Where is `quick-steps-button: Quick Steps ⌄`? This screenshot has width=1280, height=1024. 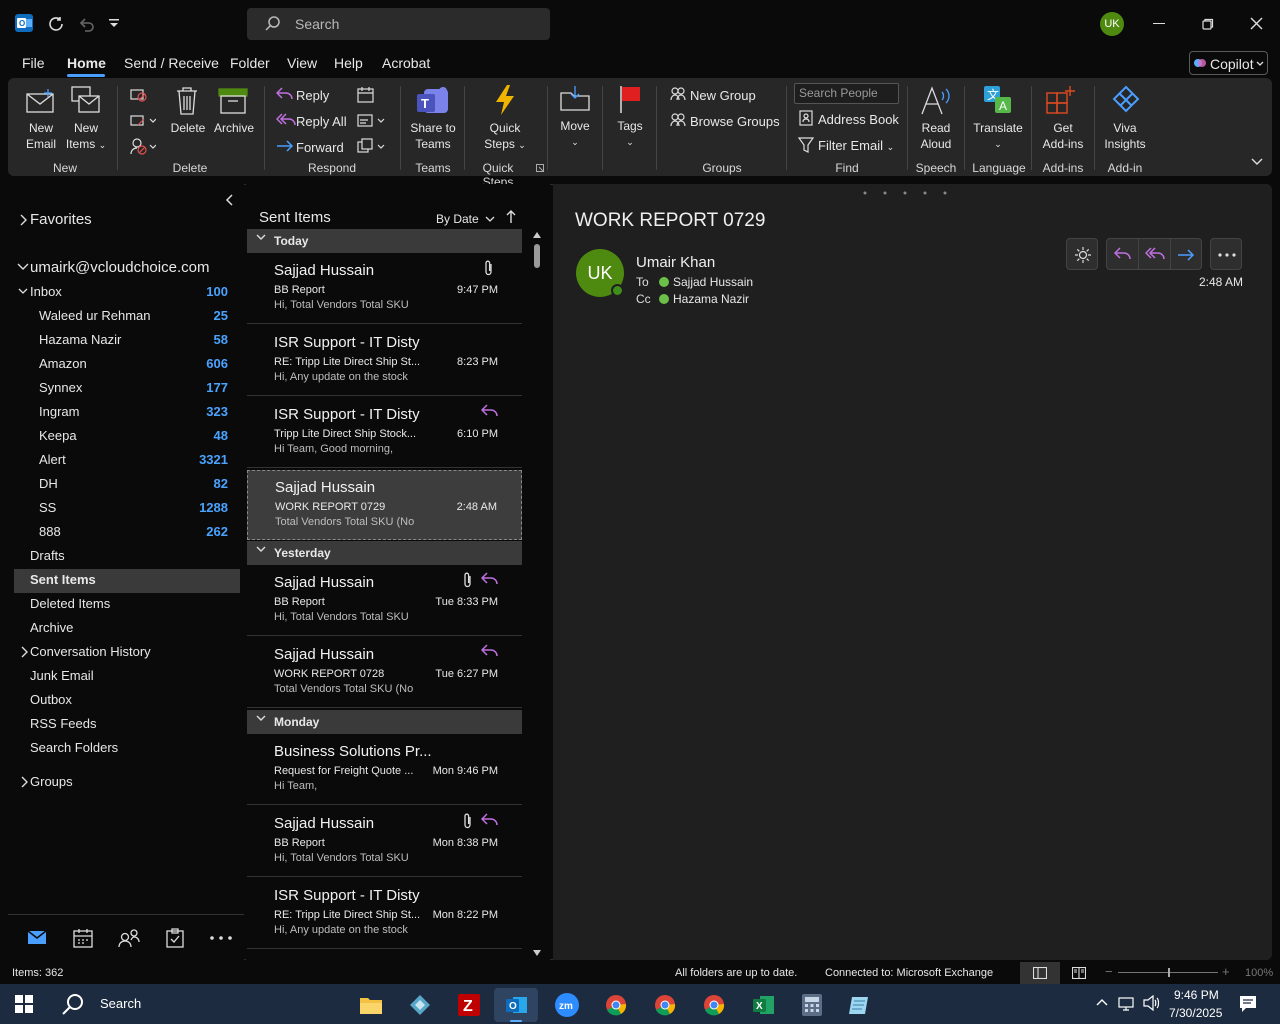 quick-steps-button: Quick Steps ⌄ is located at coordinates (505, 136).